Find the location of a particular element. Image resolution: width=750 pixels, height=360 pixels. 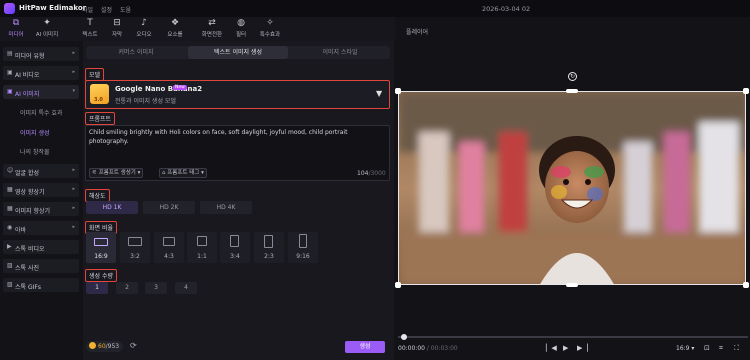

nav-avatar: ◉ 아바 ▸ is located at coordinates (41, 228).